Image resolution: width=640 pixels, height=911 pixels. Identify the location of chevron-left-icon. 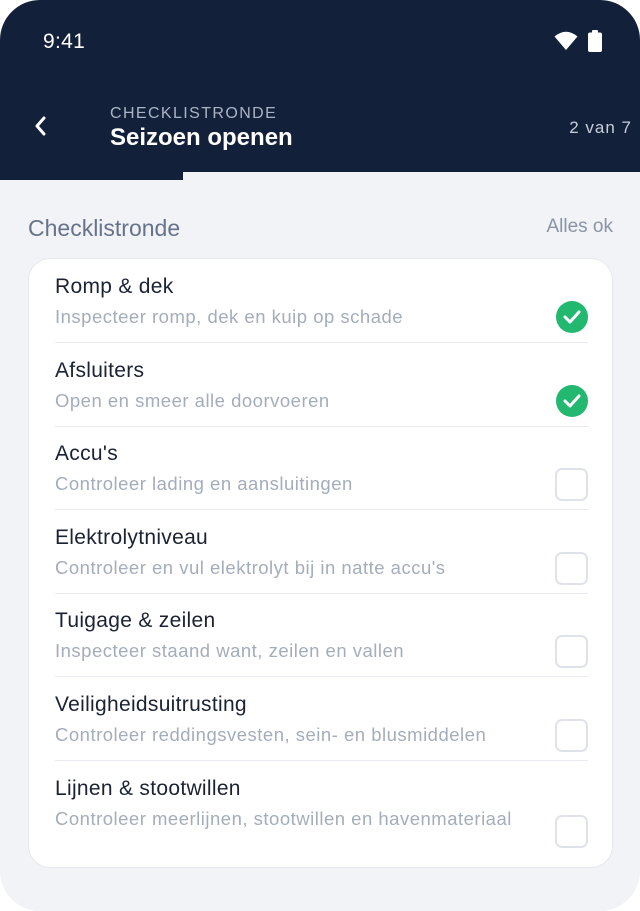
(40, 128).